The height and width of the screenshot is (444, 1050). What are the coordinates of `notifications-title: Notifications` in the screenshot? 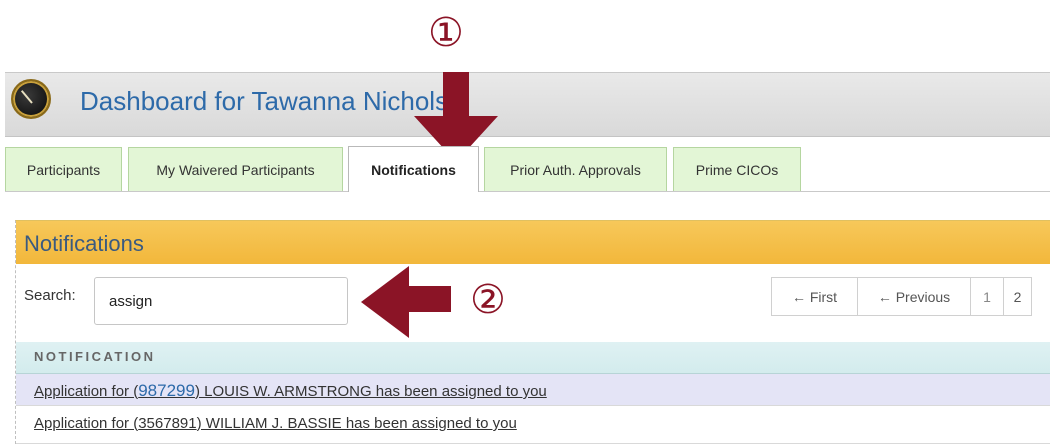 It's located at (84, 243).